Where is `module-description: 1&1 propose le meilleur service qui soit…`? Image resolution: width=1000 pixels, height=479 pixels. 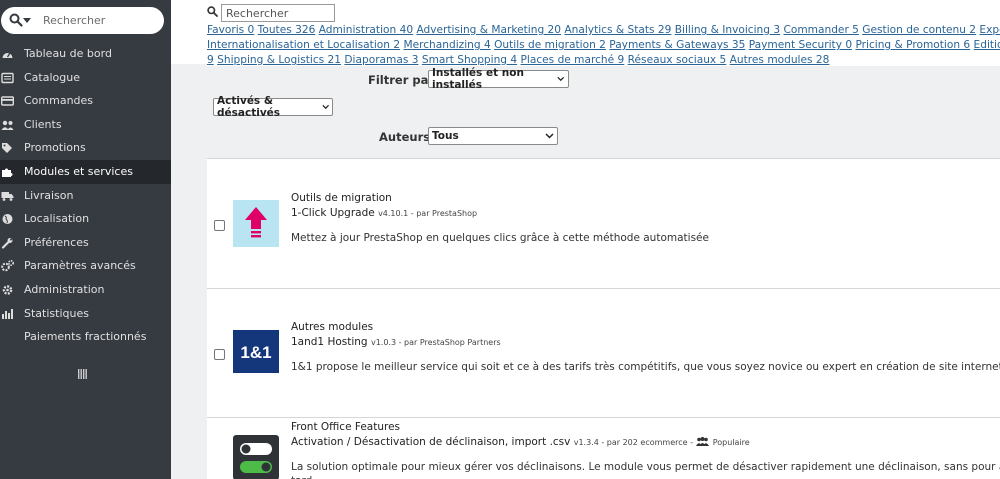
module-description: 1&1 propose le meilleur service qui soit… is located at coordinates (645, 367).